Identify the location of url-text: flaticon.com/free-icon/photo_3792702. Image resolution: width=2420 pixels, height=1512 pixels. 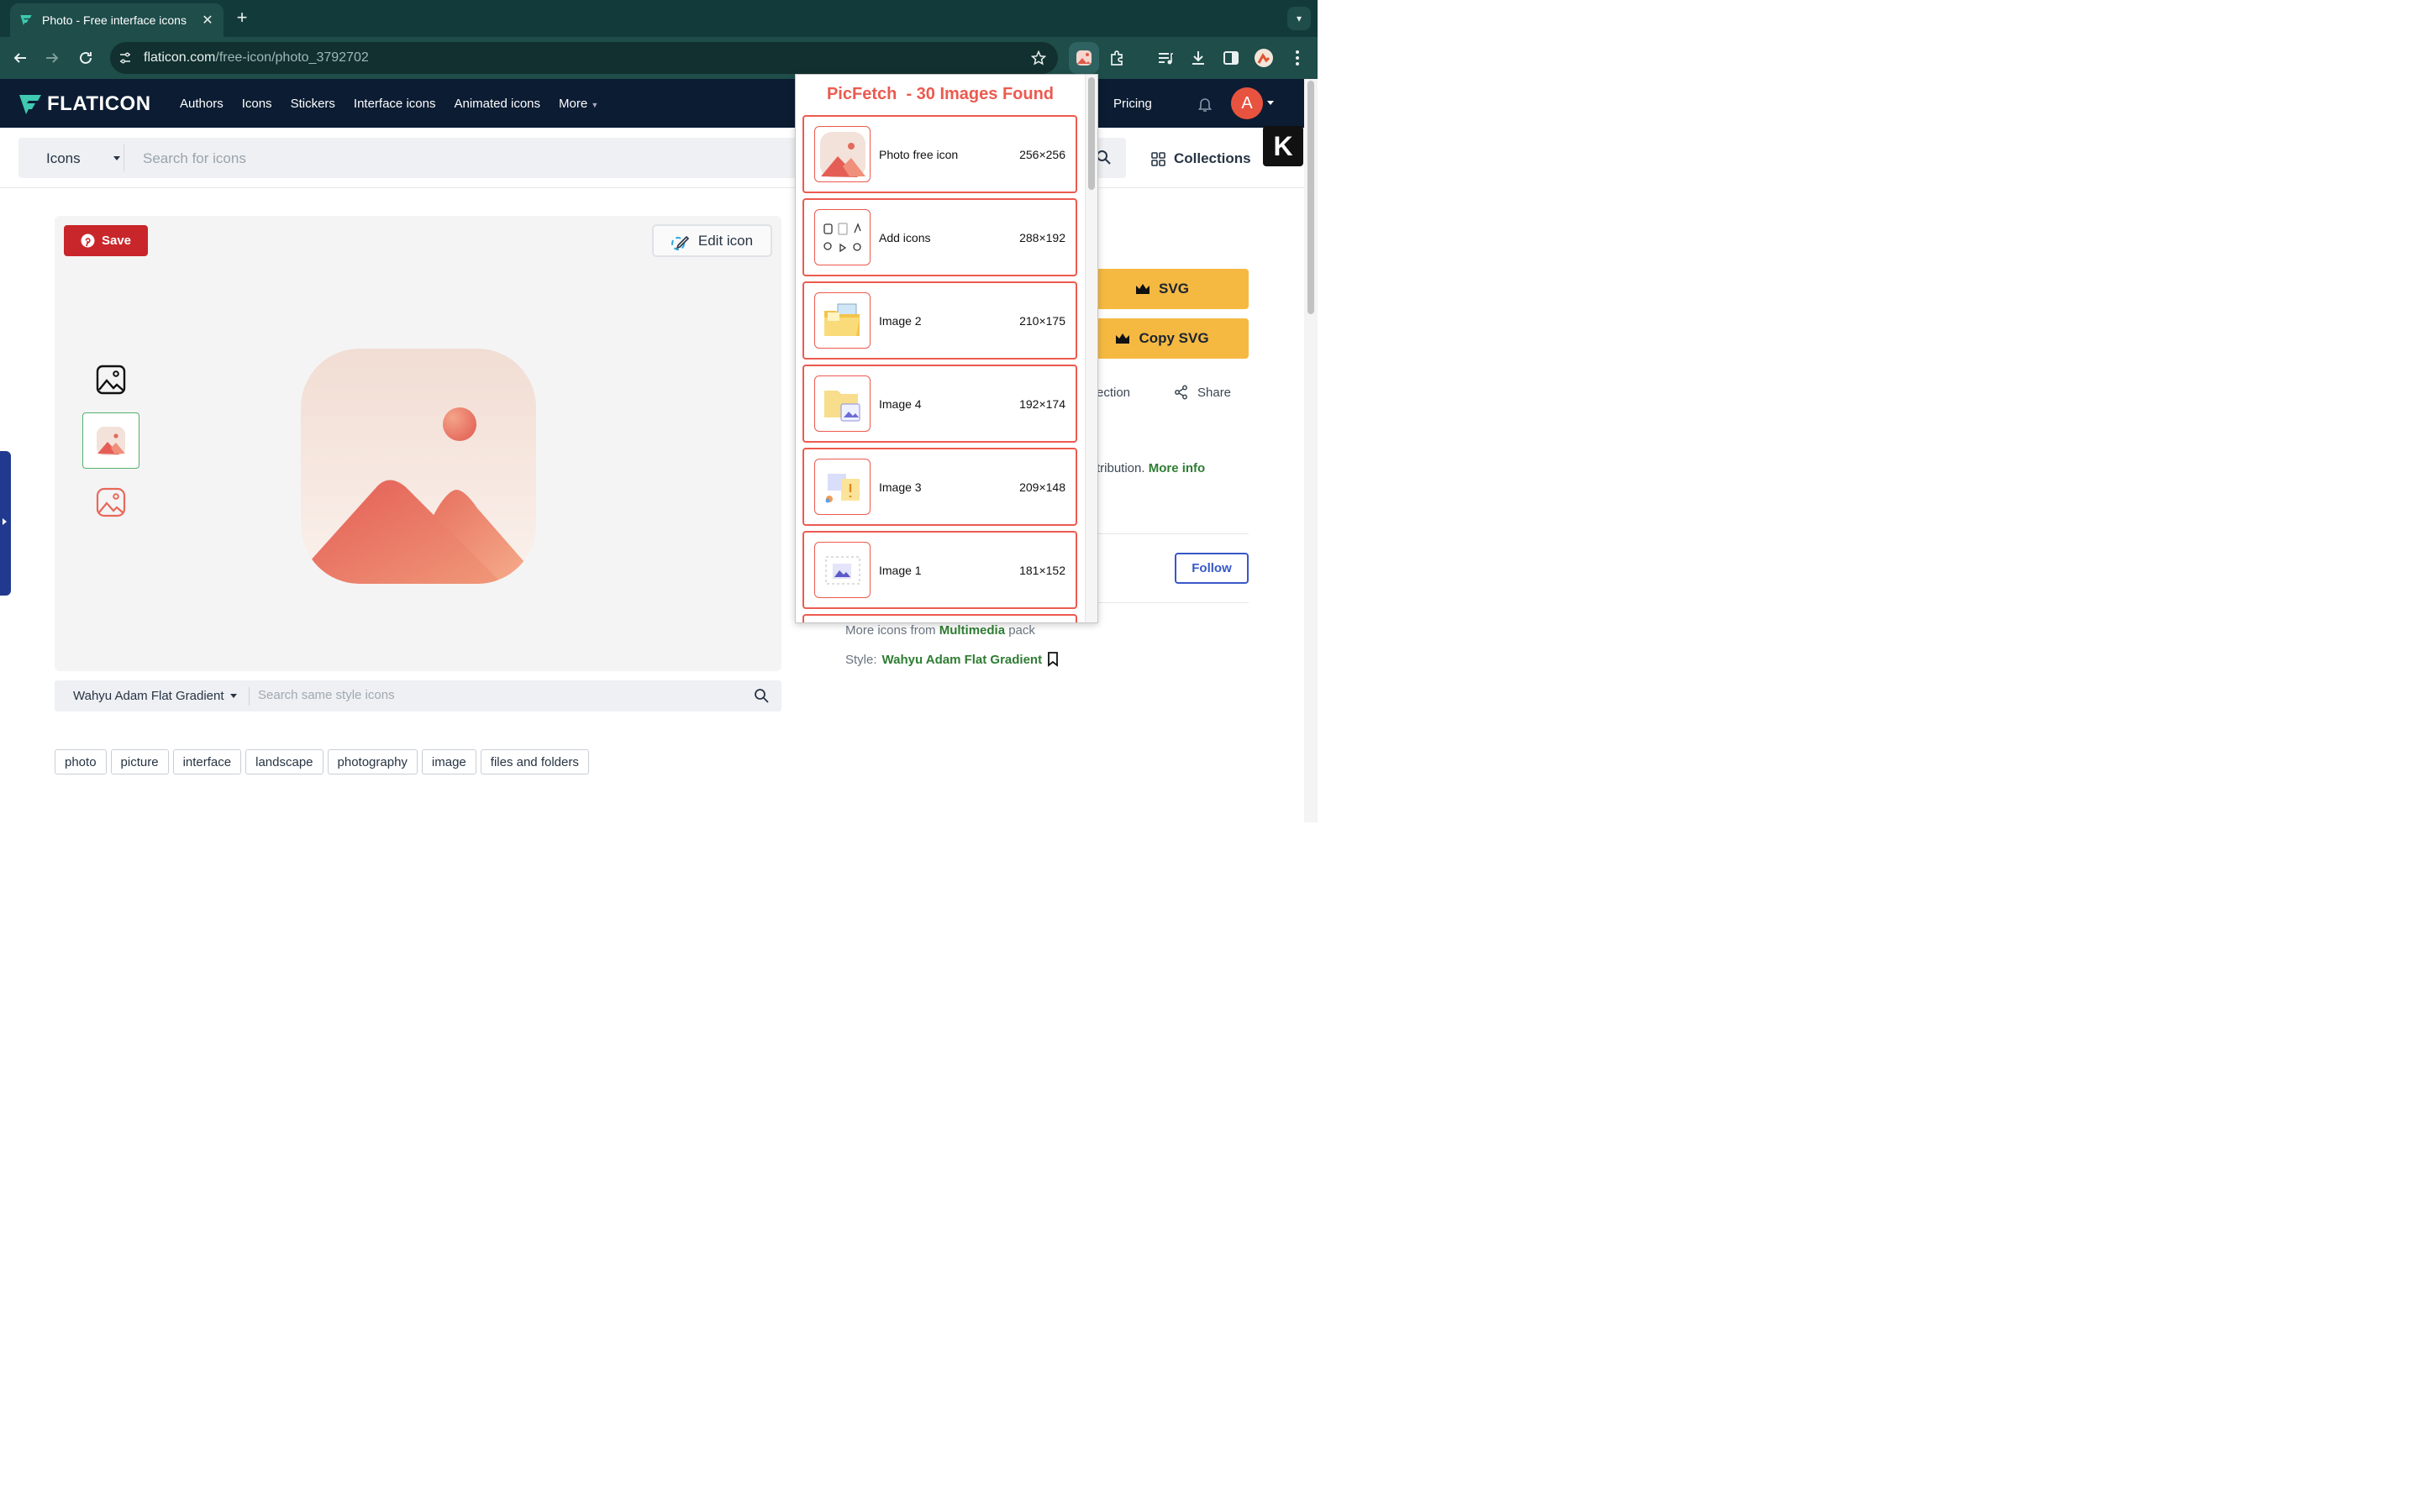
(256, 58).